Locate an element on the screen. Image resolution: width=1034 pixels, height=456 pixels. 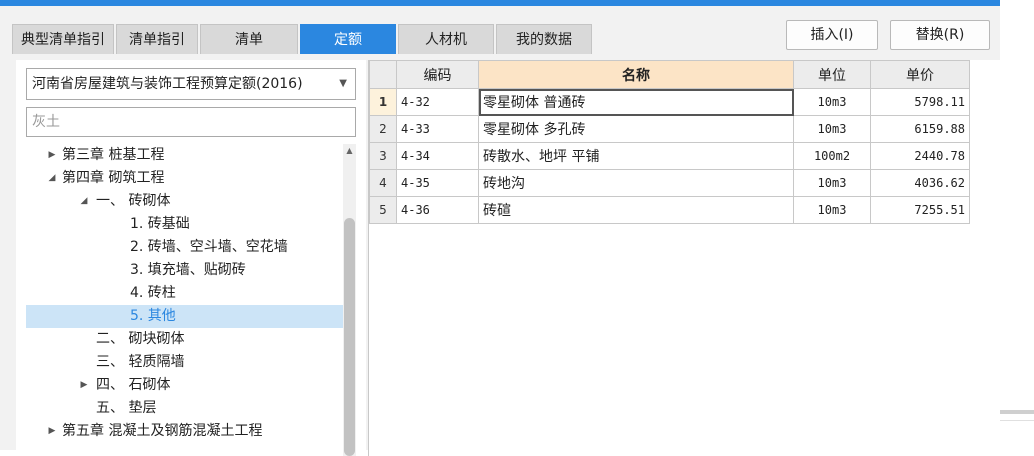
tab-my-data: 我的数据 is located at coordinates (544, 39).